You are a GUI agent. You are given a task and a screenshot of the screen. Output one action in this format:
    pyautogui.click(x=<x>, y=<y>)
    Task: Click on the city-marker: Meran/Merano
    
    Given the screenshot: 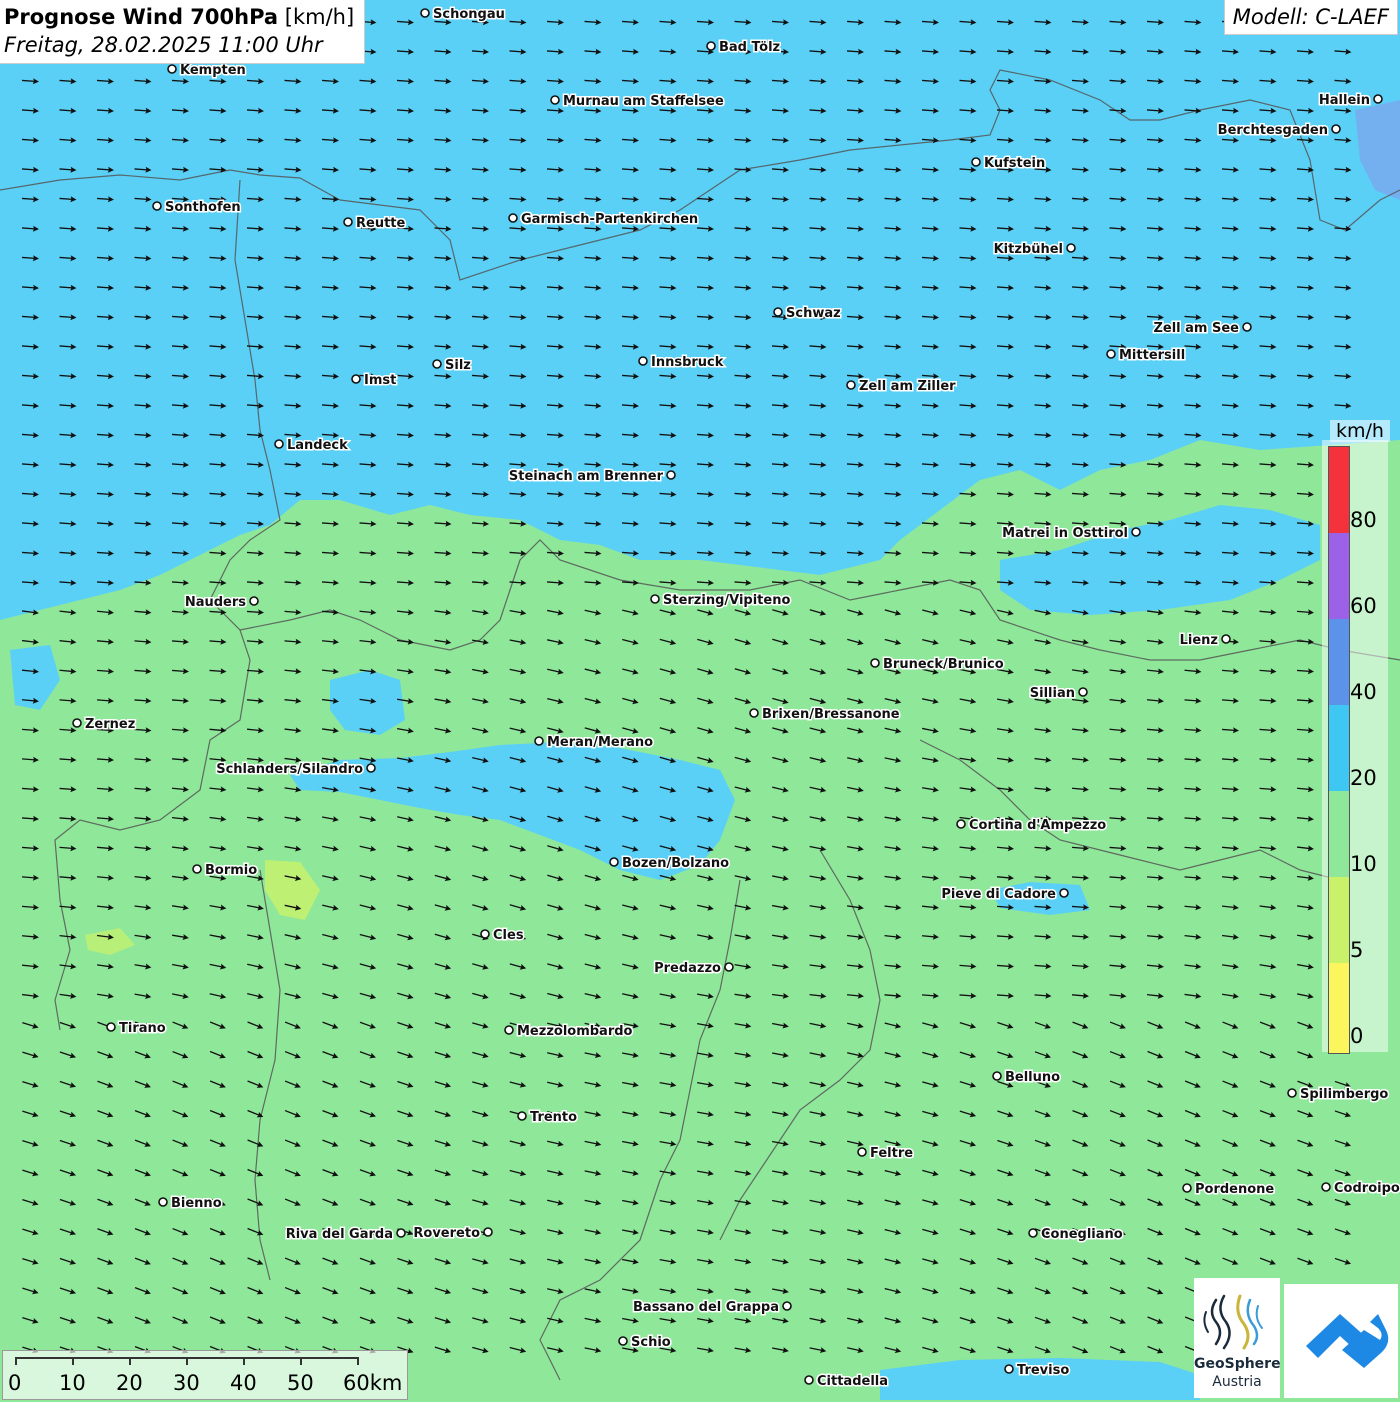 What is the action you would take?
    pyautogui.click(x=594, y=743)
    